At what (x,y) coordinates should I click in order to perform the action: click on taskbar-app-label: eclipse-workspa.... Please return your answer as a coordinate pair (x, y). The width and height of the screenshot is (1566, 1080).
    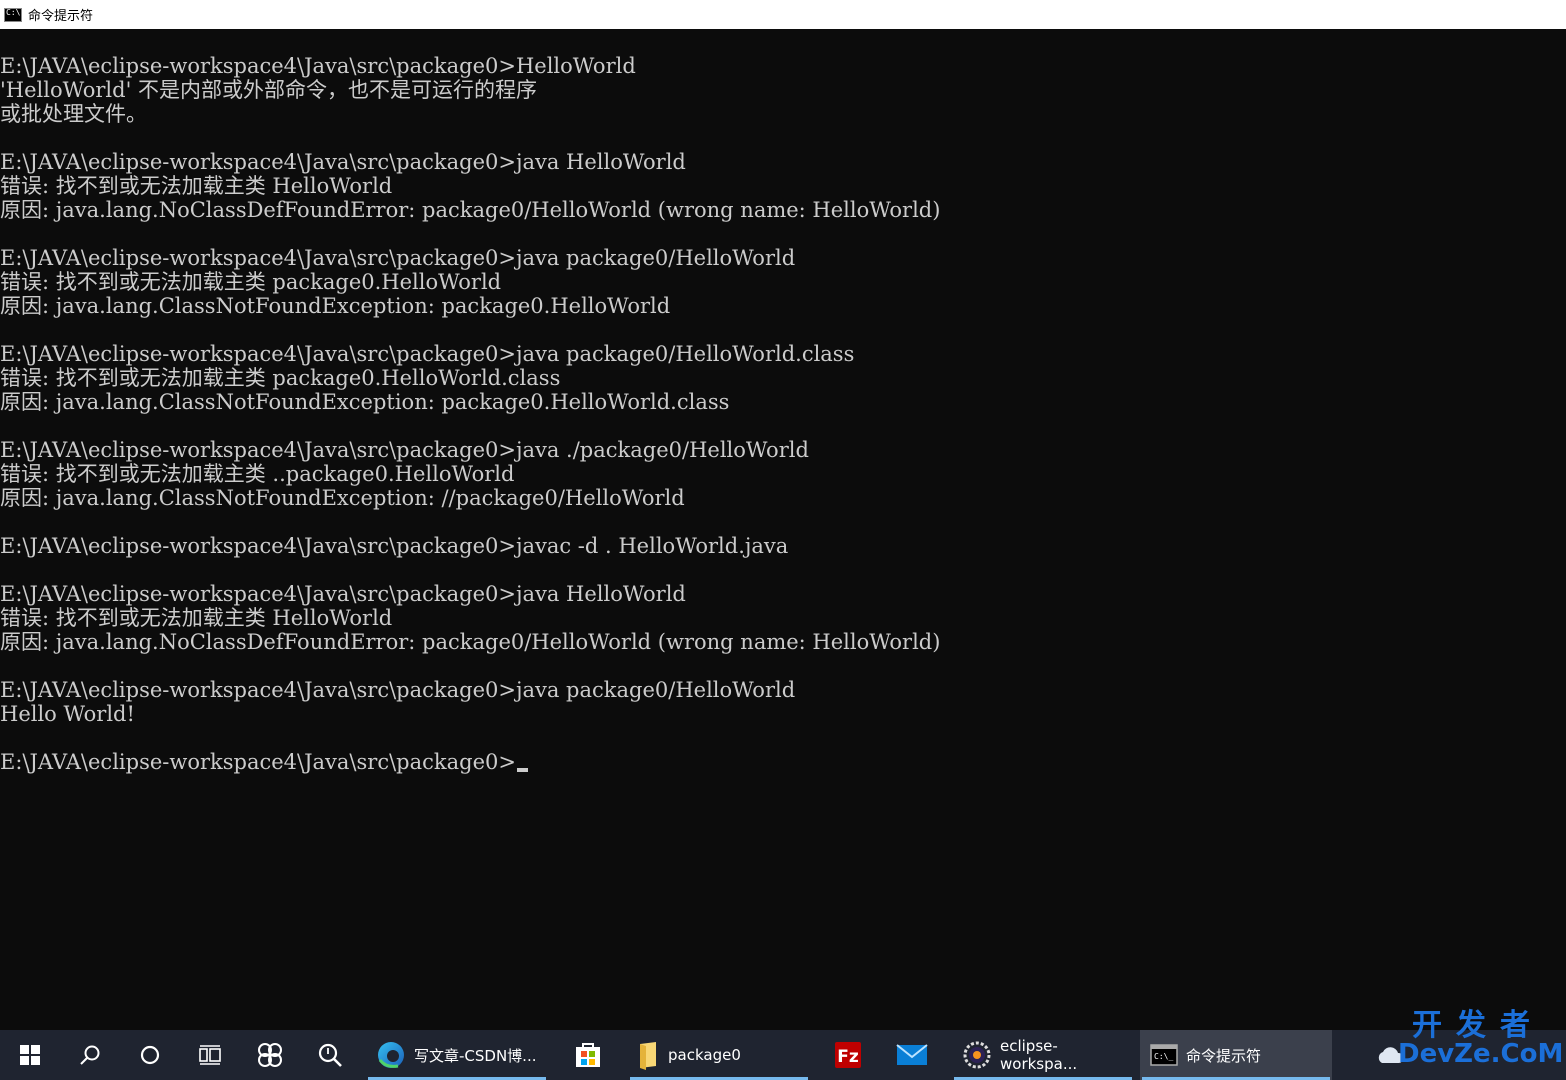
    Looking at the image, I should click on (1039, 1055).